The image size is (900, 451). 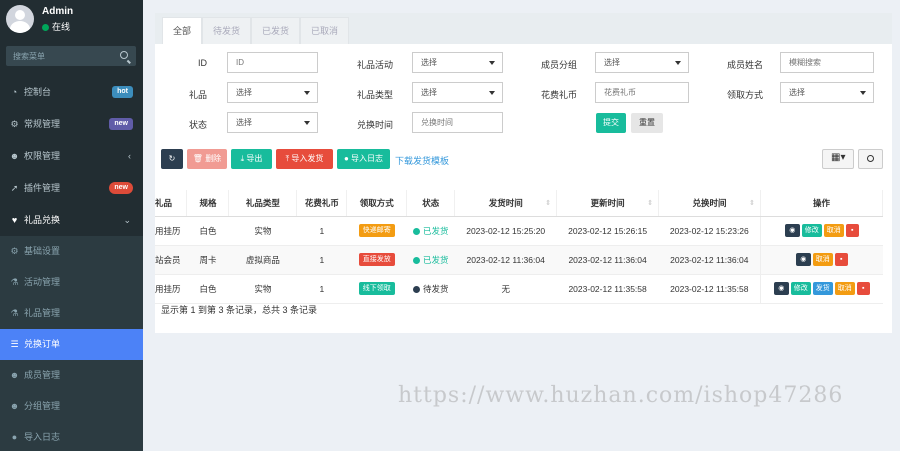 What do you see at coordinates (374, 95) in the screenshot?
I see `filter-gift-type-label: 礼品类型` at bounding box center [374, 95].